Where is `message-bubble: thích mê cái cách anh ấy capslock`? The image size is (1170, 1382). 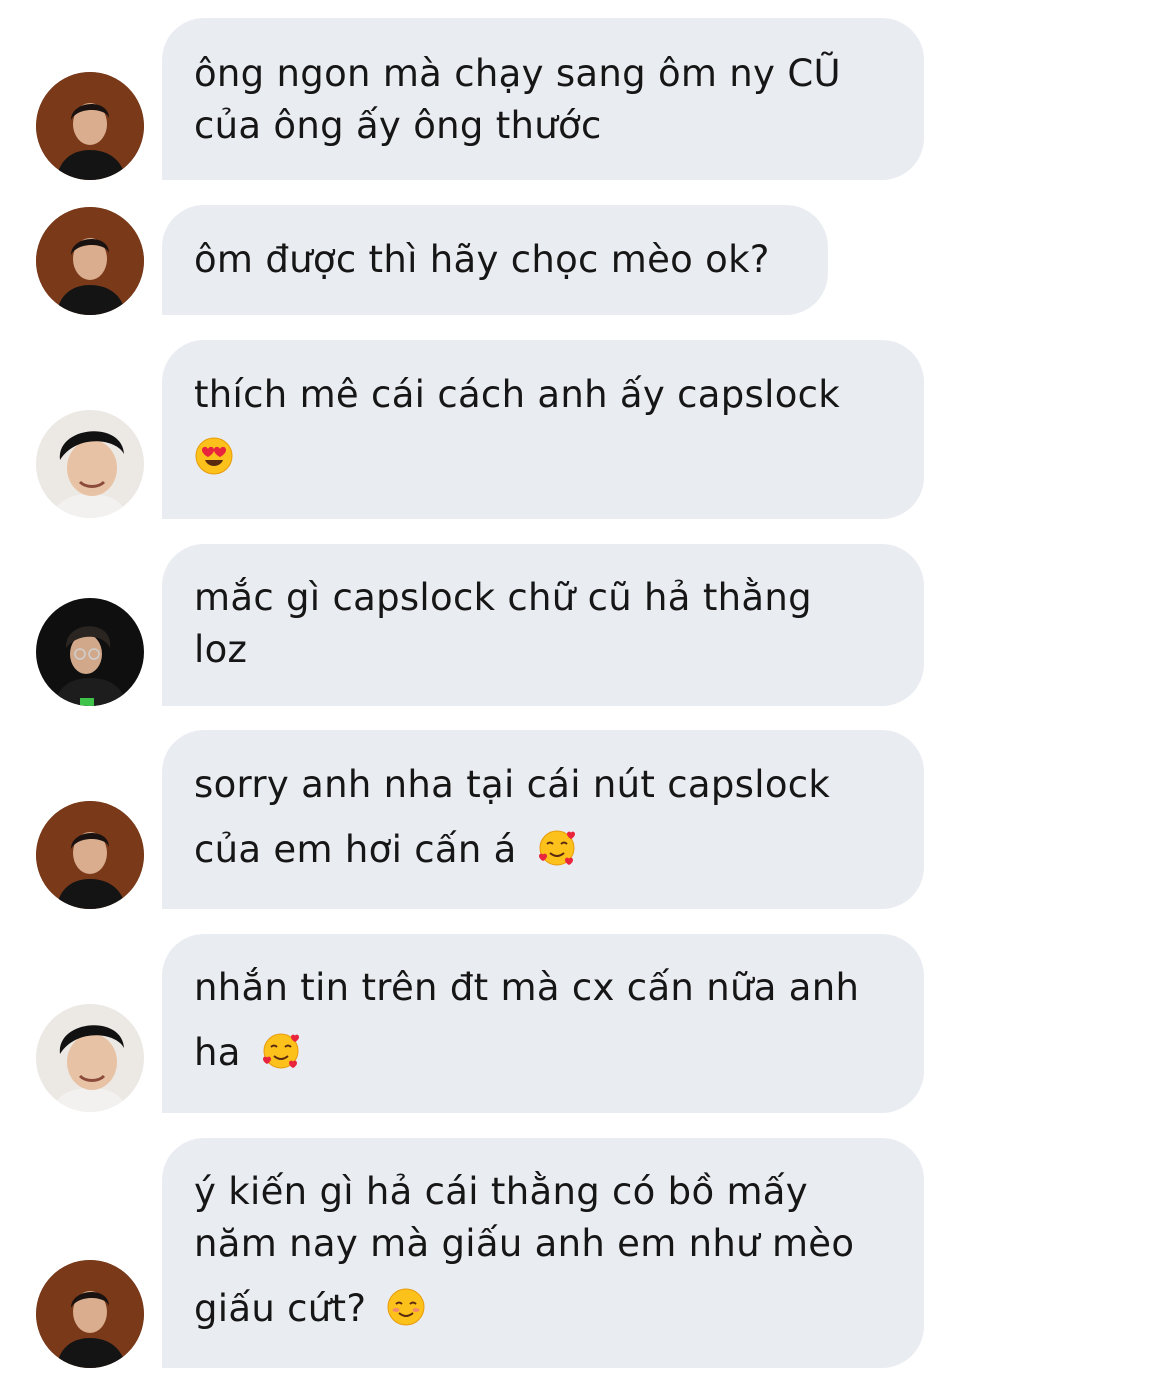 message-bubble: thích mê cái cách anh ấy capslock is located at coordinates (543, 429).